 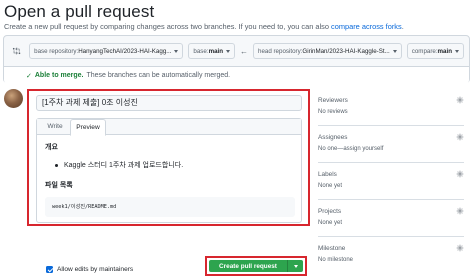 I want to click on editor-tabs: Write Preview, so click(x=169, y=127).